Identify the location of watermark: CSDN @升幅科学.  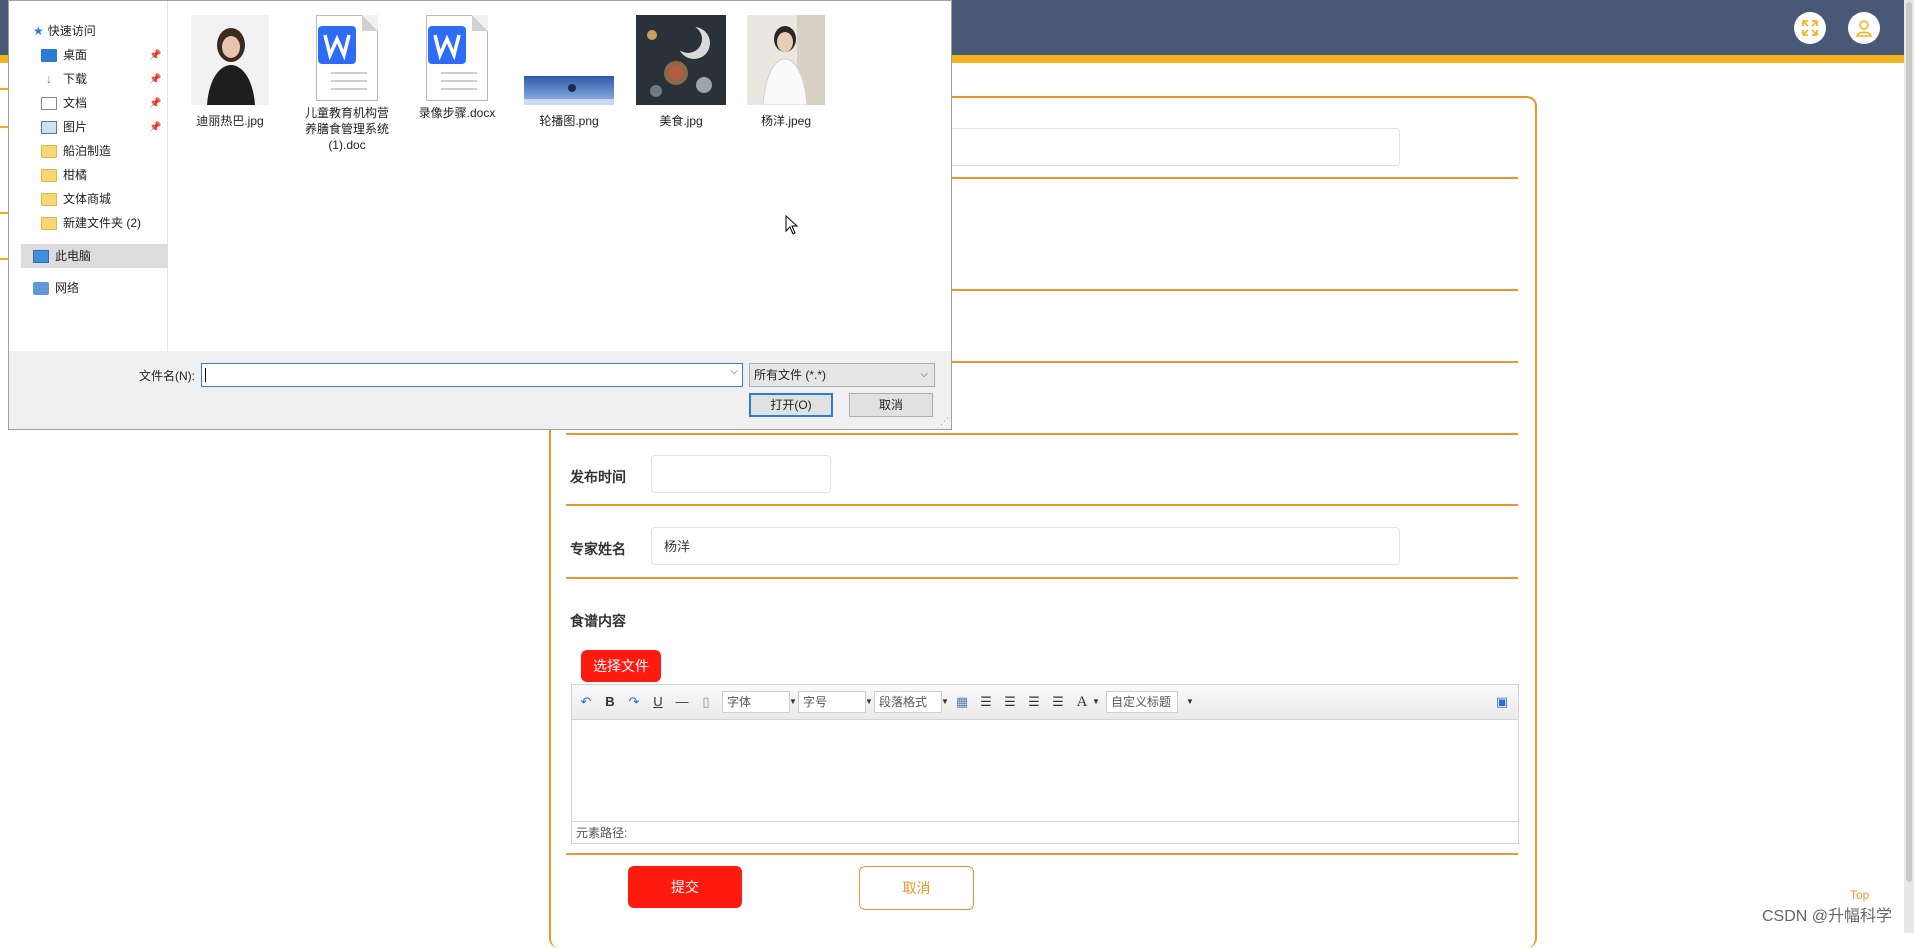
(1827, 916).